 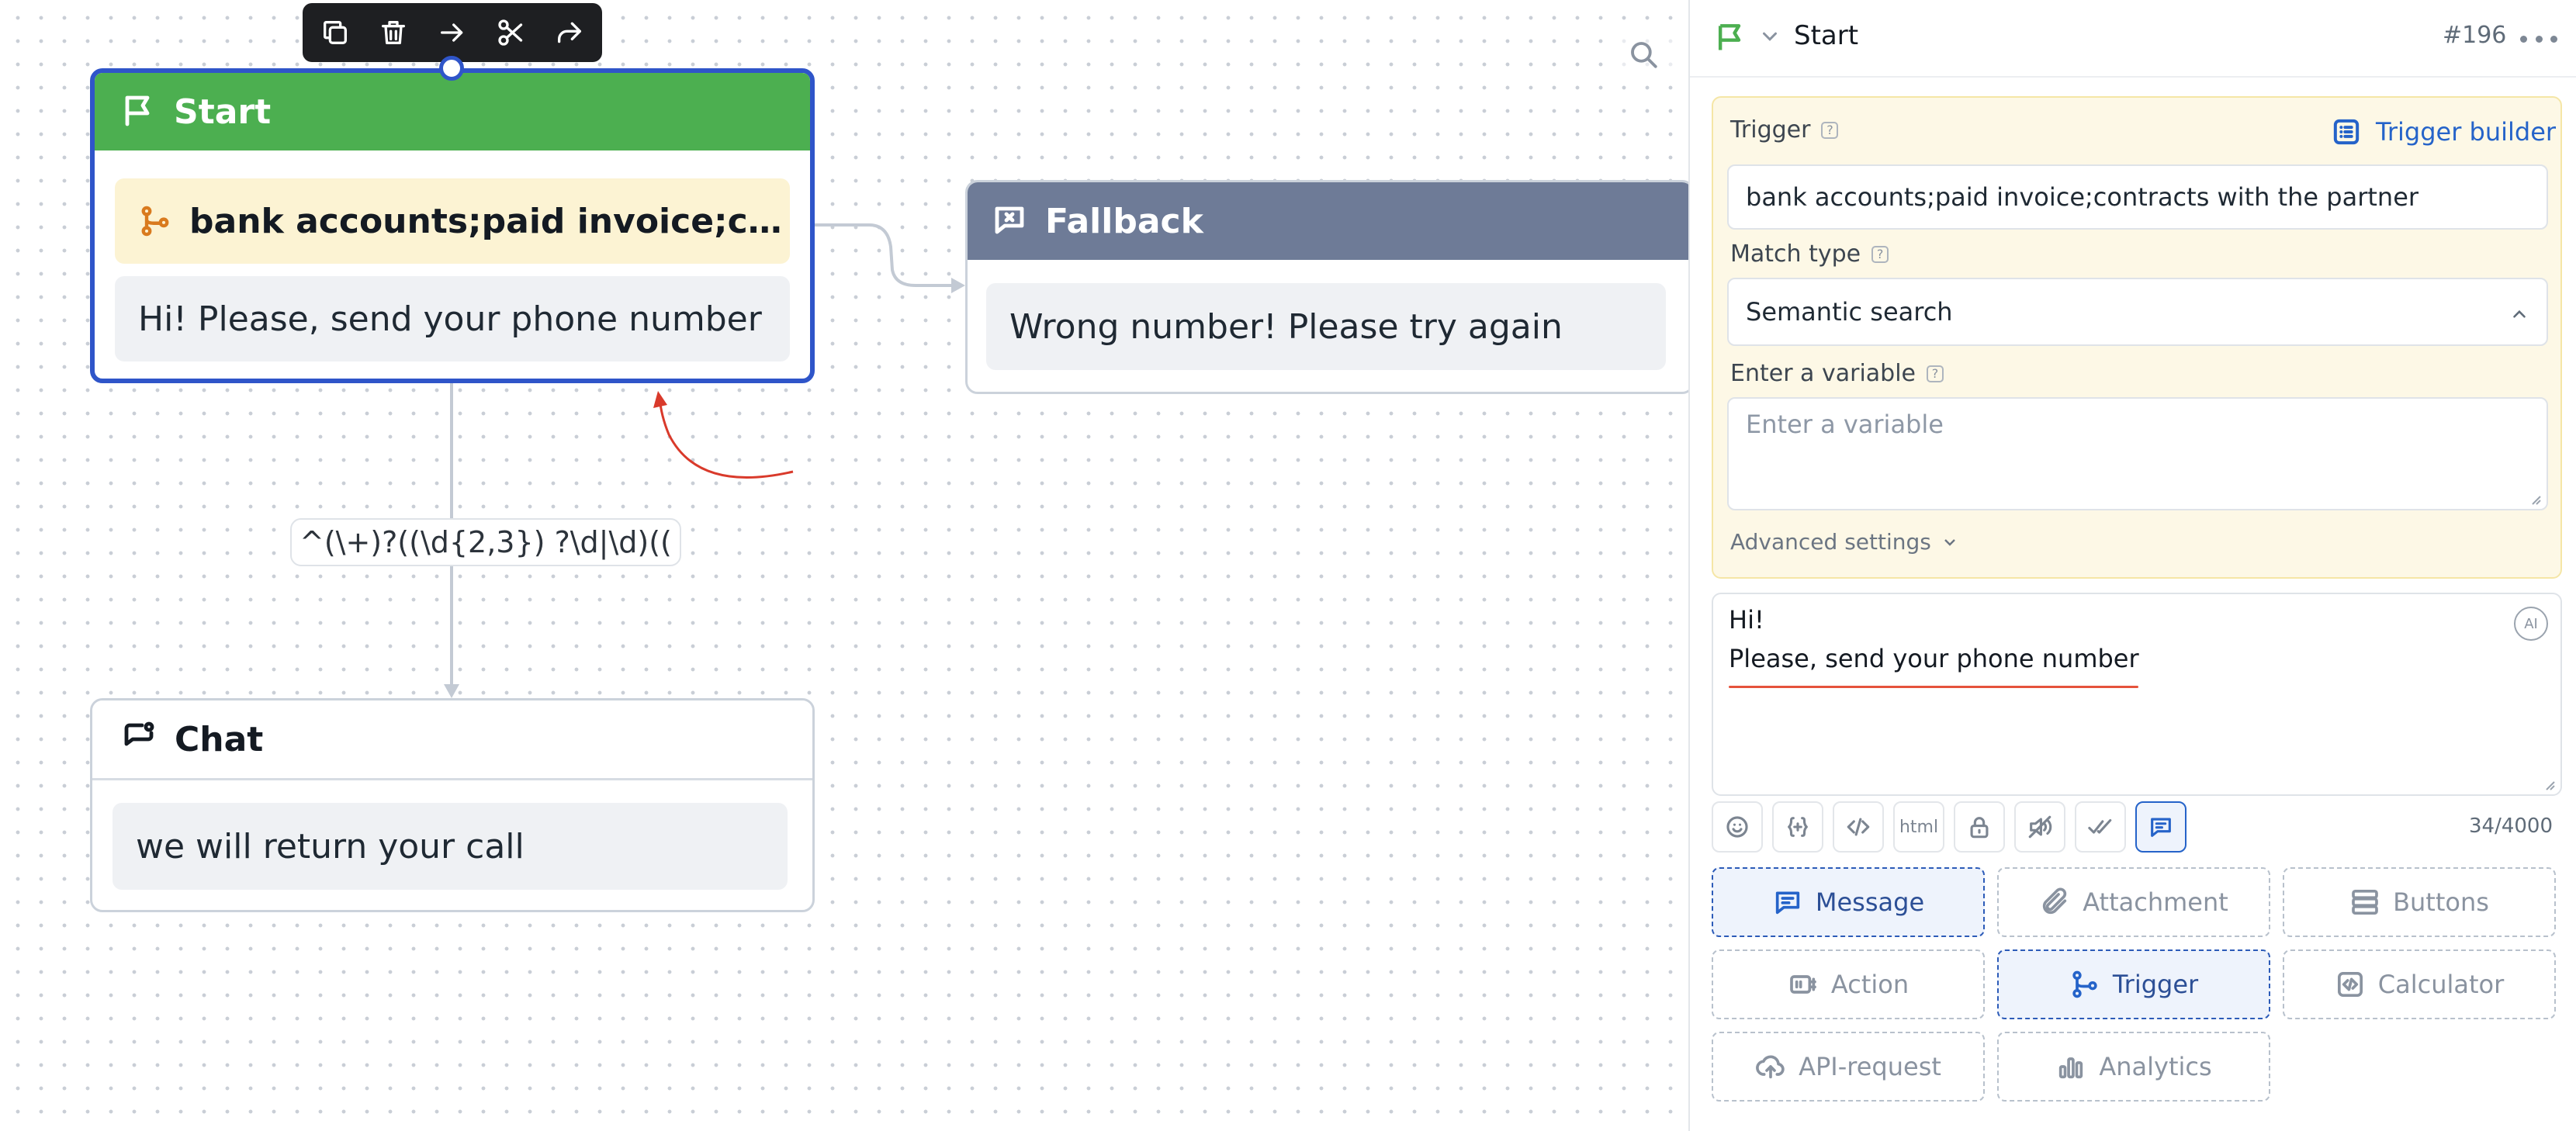 I want to click on scissors-icon, so click(x=511, y=32).